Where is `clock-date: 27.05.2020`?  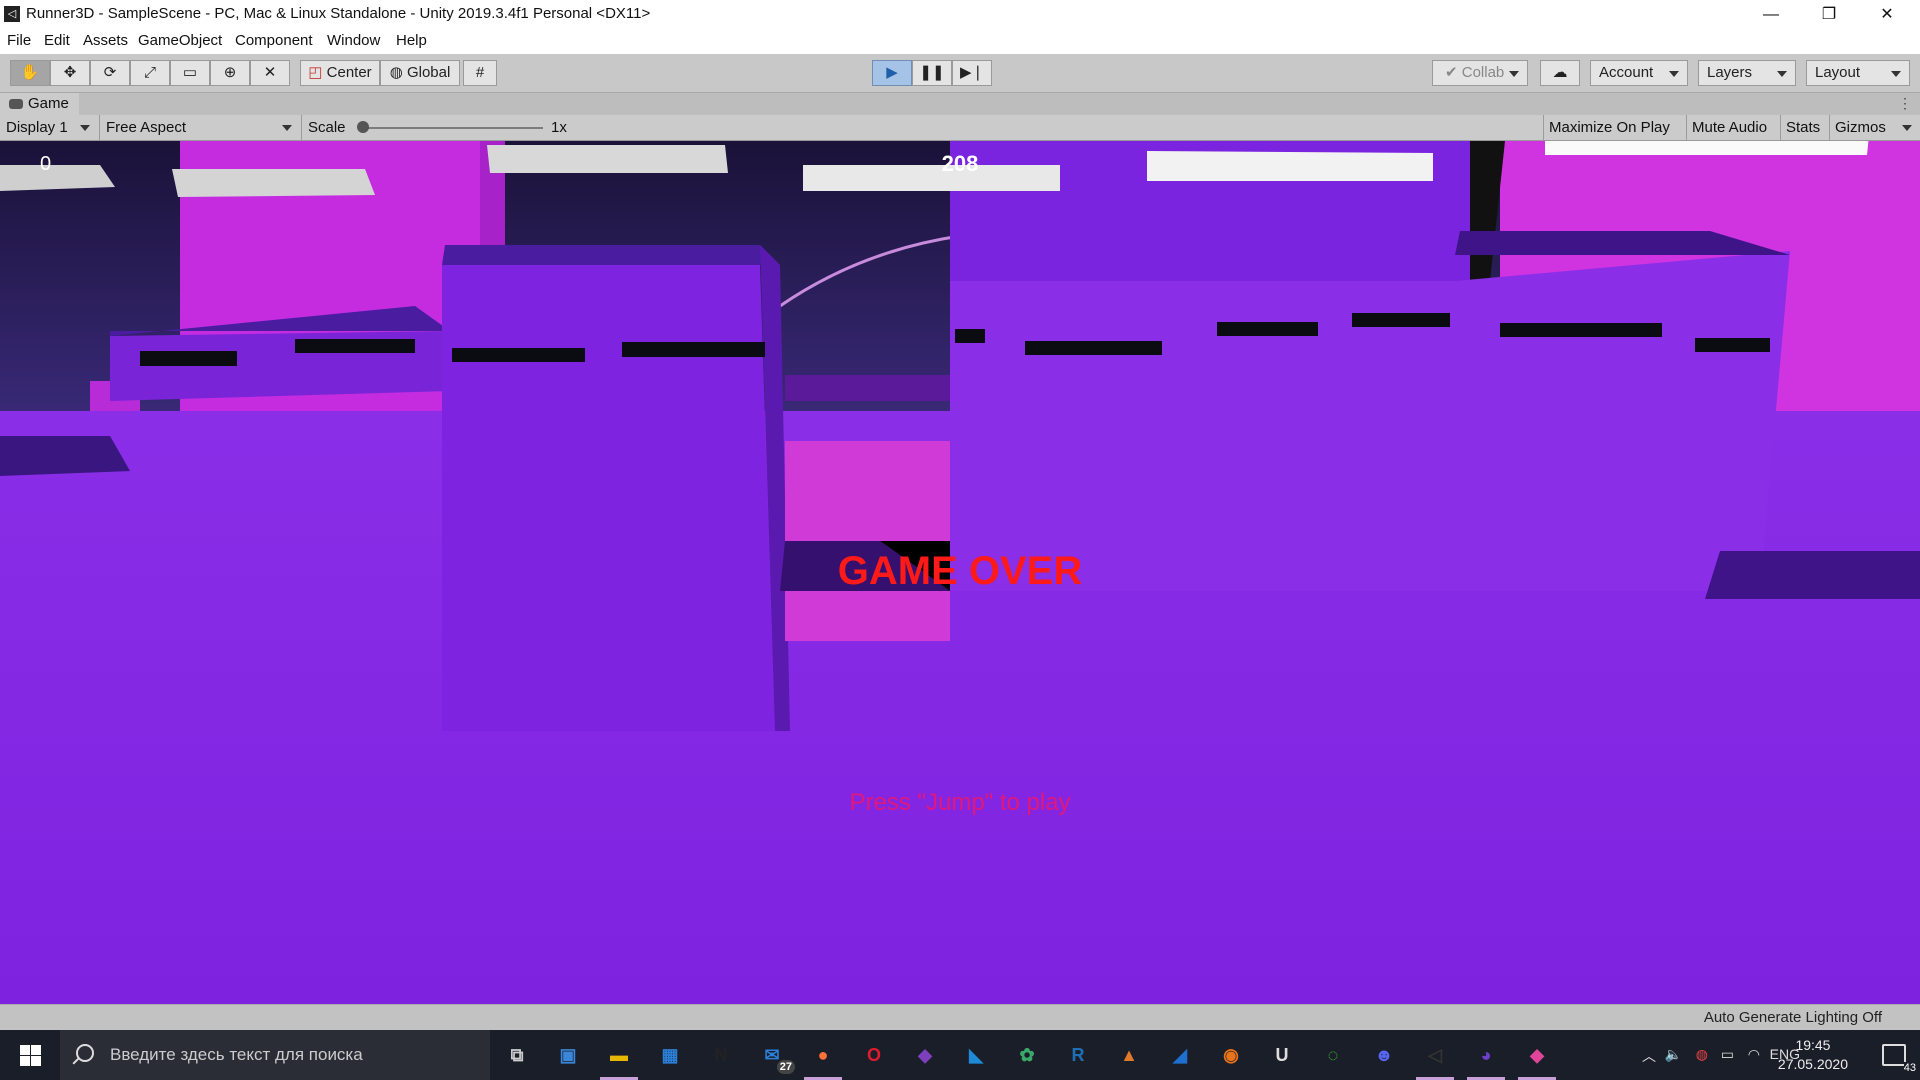
clock-date: 27.05.2020 is located at coordinates (1812, 1064).